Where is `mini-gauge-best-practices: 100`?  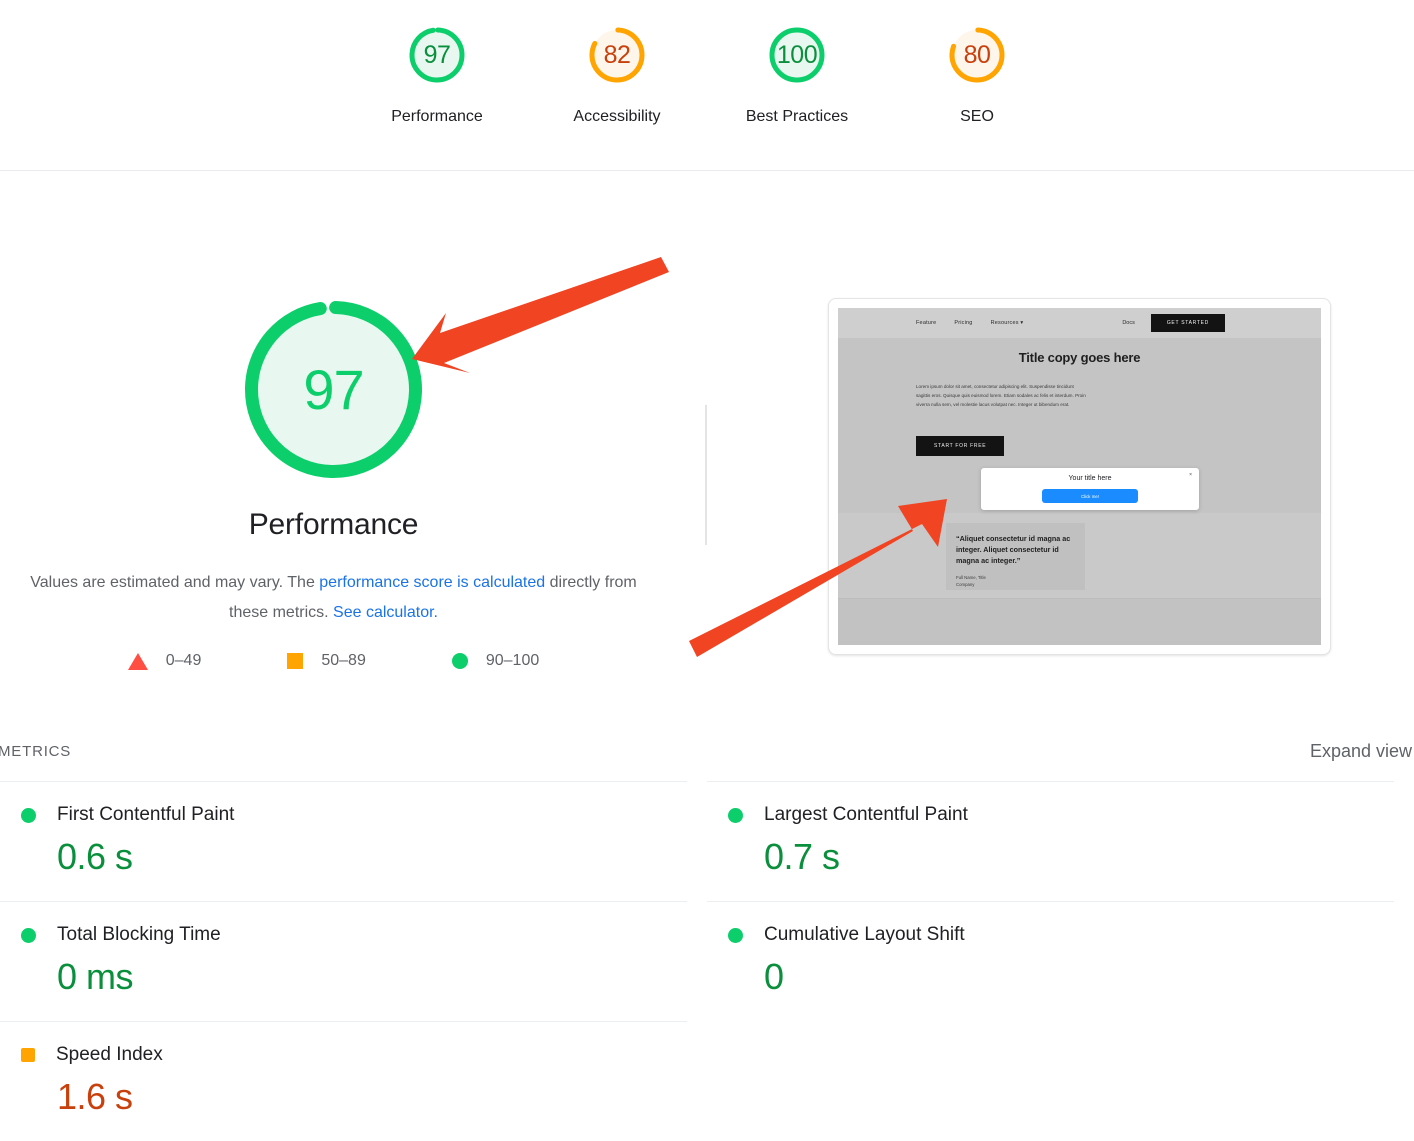
mini-gauge-best-practices: 100 is located at coordinates (797, 55).